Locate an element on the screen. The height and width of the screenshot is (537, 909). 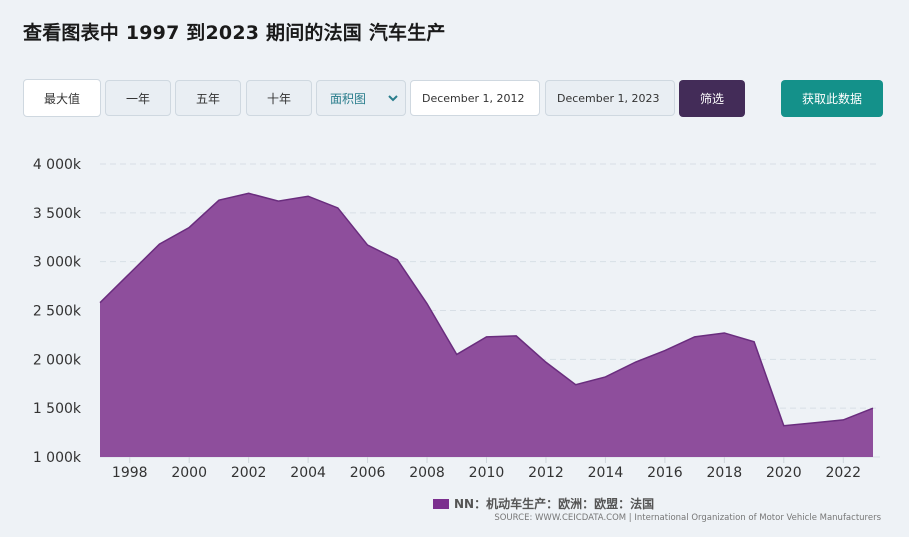
x-tick-label: 2000 is located at coordinates (189, 473).